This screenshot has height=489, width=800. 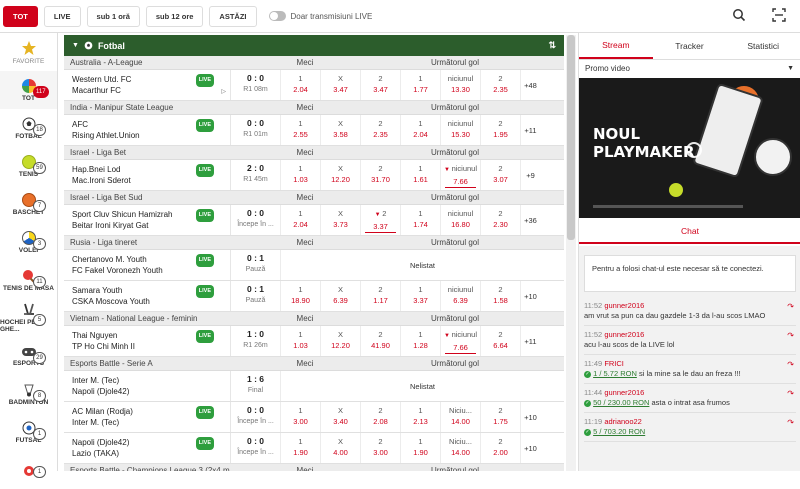 I want to click on match-teams: Inter M. (Tec) Napoli (Djole42), so click(x=147, y=386).